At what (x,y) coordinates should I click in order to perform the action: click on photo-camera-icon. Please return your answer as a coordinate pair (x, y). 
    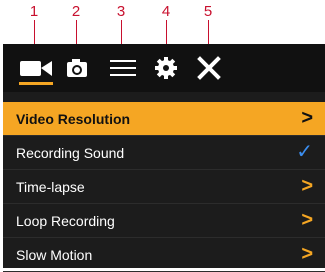
    Looking at the image, I should click on (77, 68).